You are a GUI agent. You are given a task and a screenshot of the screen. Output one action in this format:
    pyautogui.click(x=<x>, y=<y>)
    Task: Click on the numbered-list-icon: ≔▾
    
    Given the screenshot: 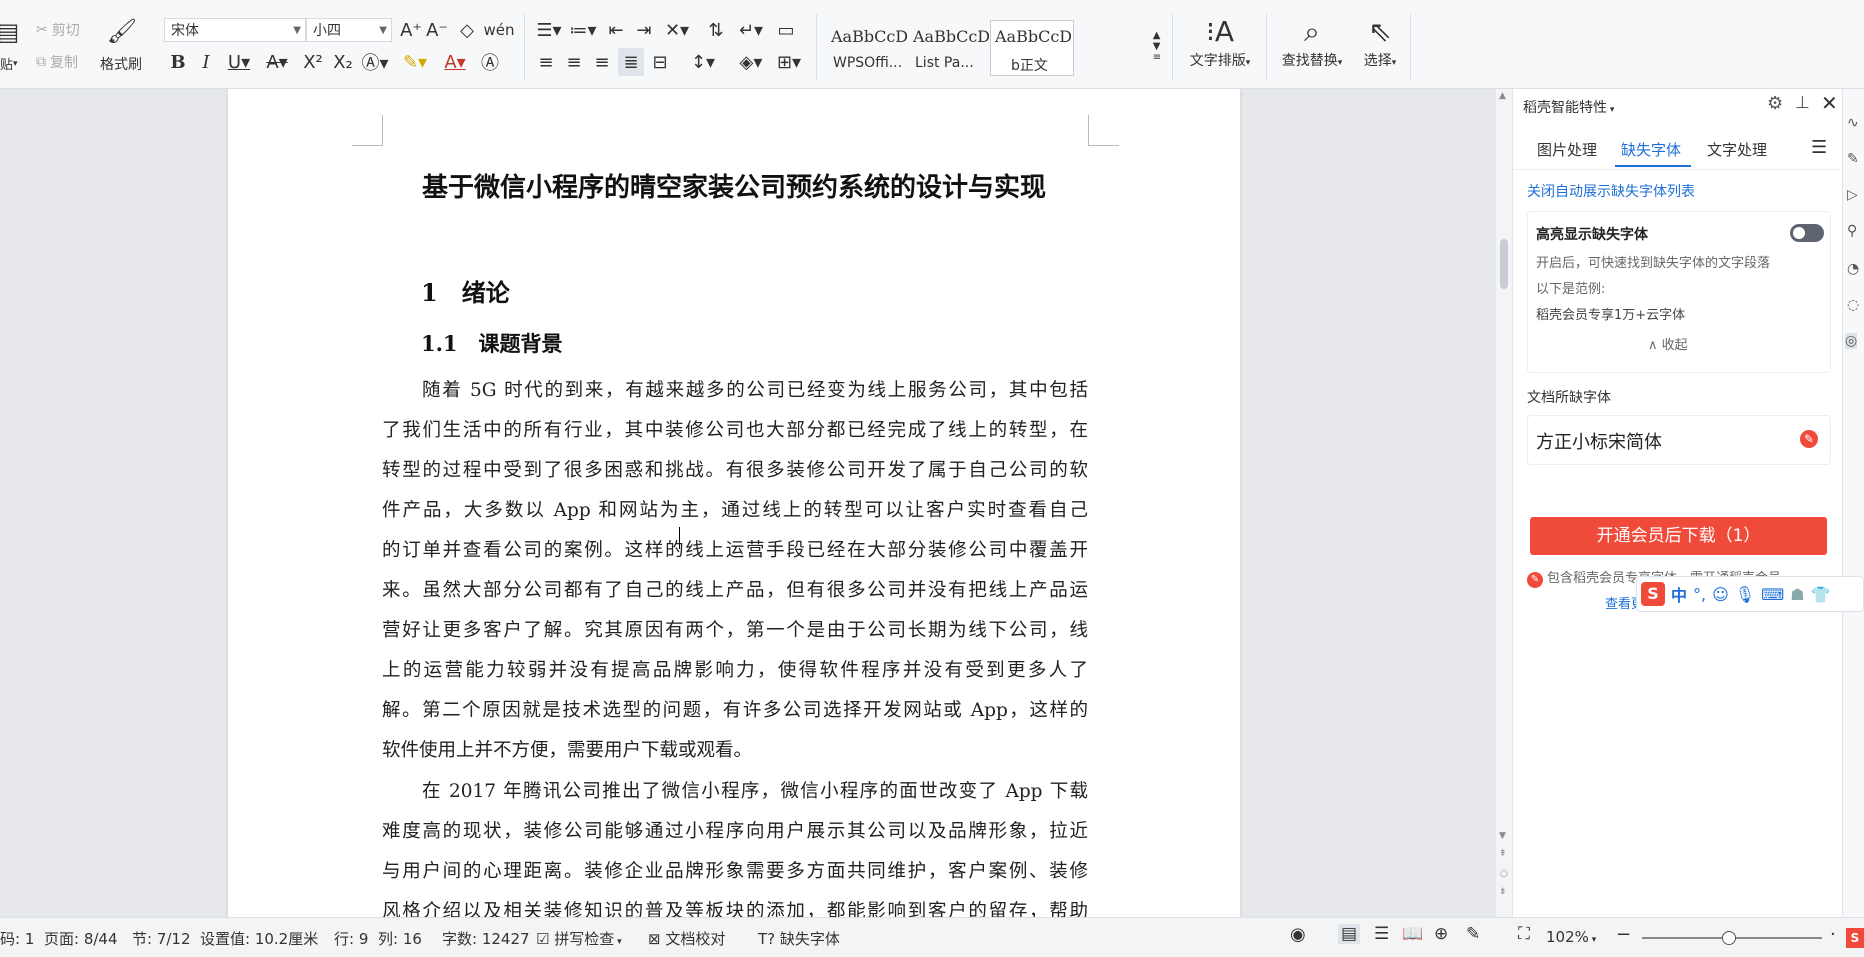 What is the action you would take?
    pyautogui.click(x=583, y=30)
    